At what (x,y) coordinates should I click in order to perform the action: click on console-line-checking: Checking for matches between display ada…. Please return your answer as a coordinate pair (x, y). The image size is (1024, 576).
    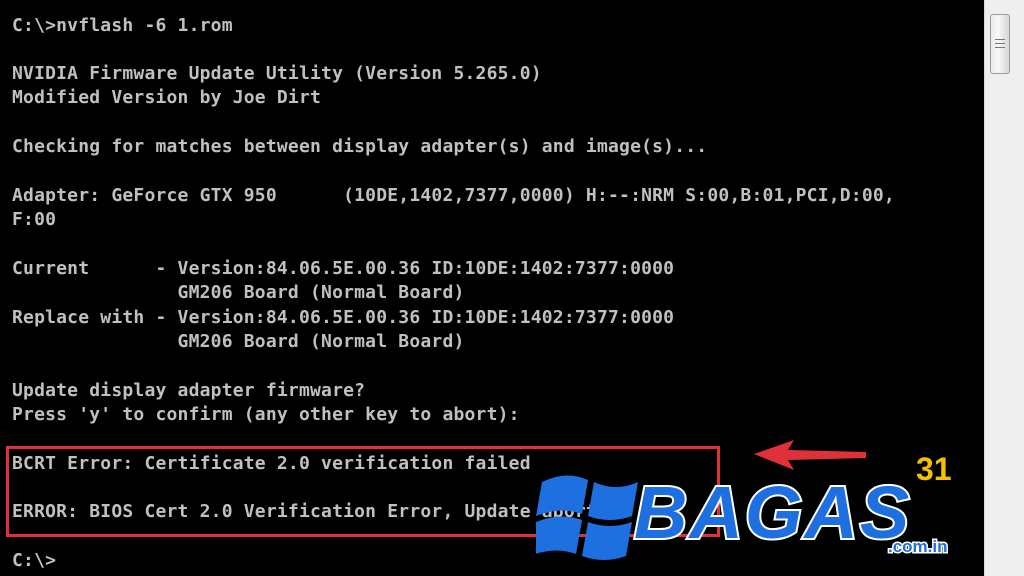
    Looking at the image, I should click on (360, 146).